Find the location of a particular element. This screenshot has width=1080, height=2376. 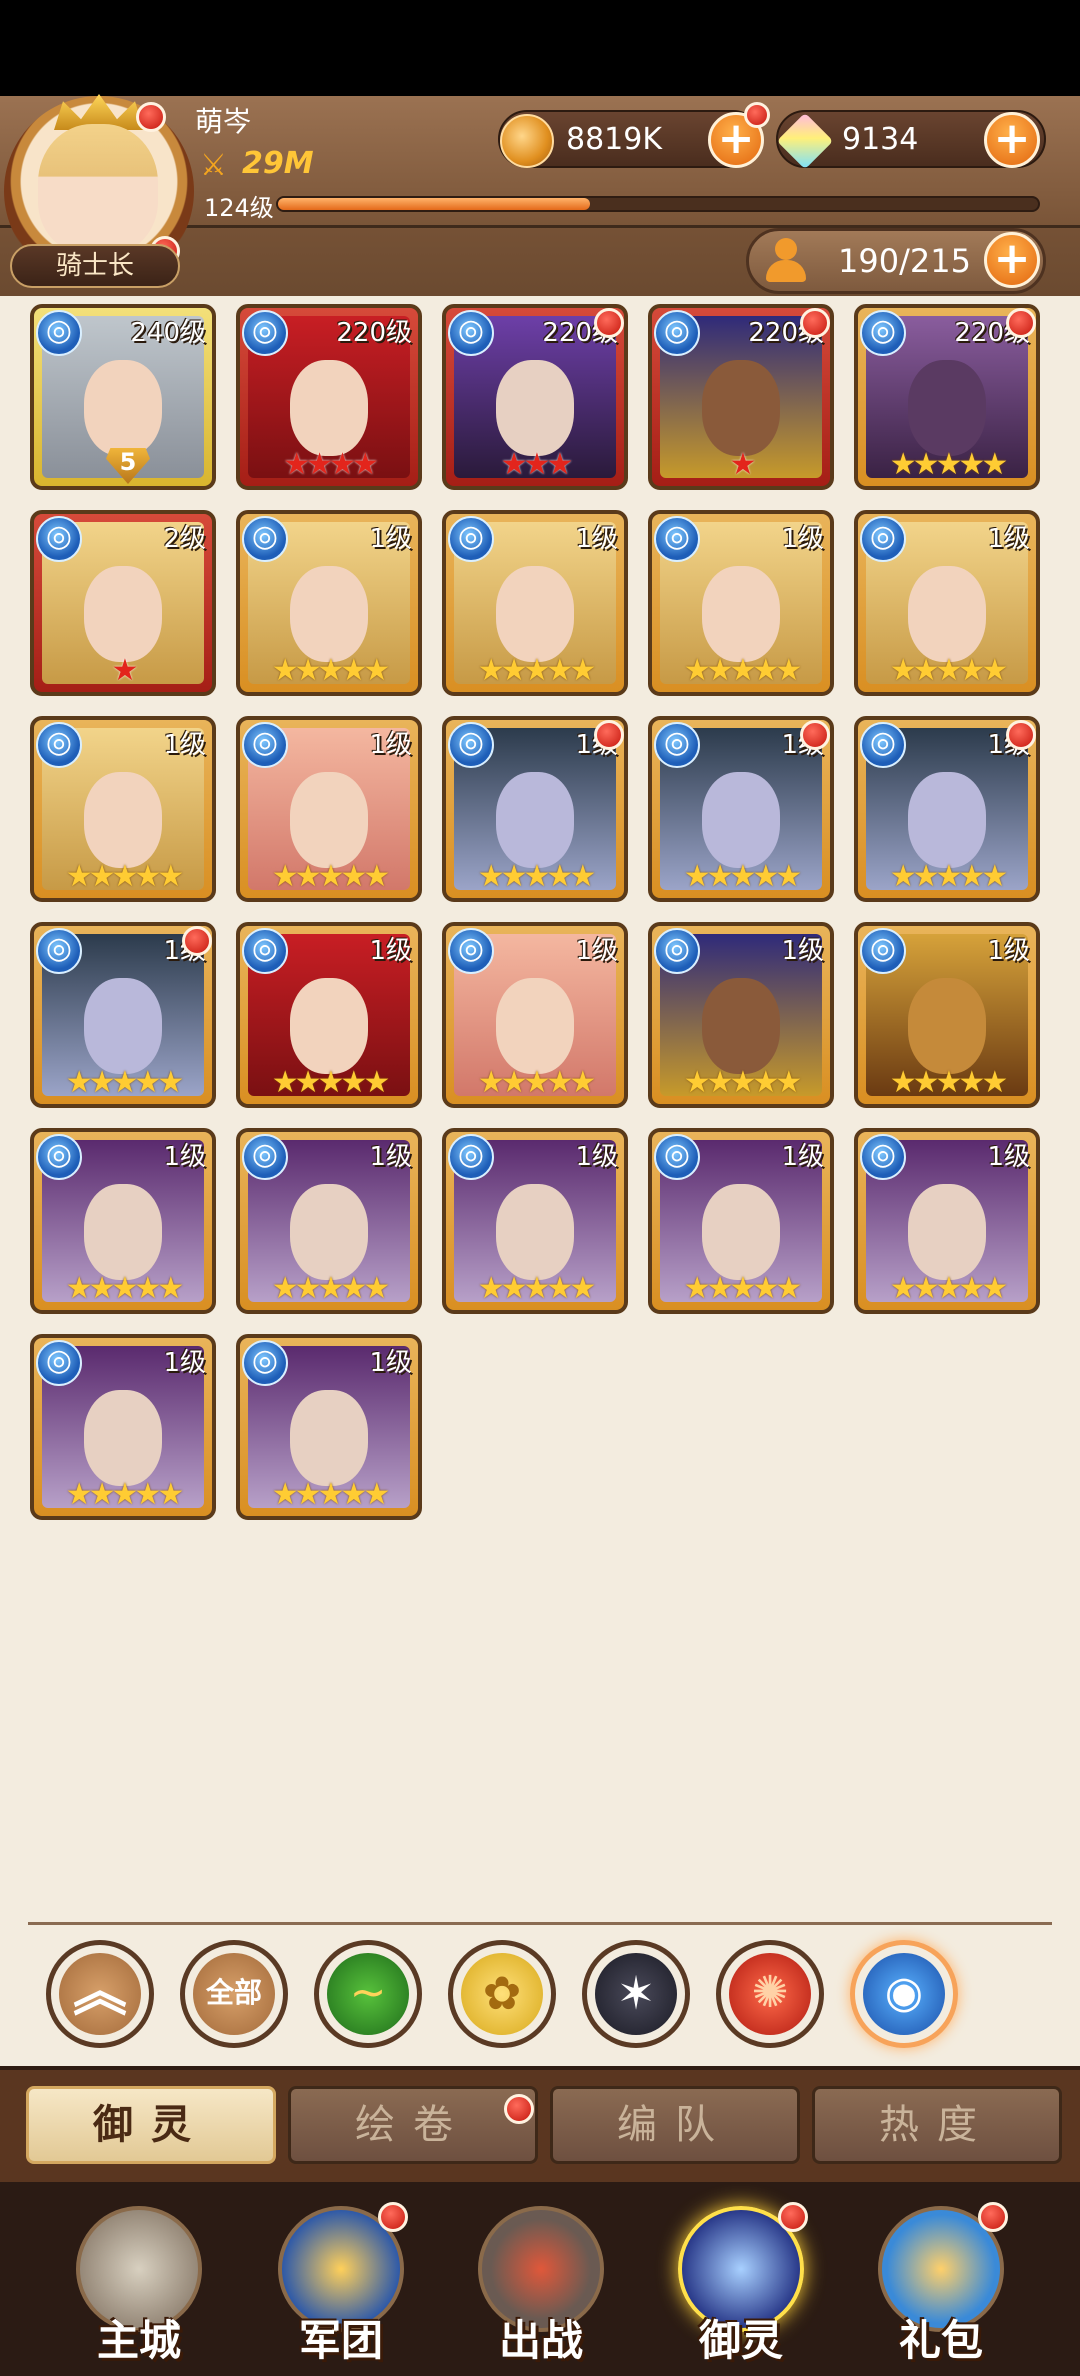

crossed-swords-icon: ⚔ is located at coordinates (213, 165).